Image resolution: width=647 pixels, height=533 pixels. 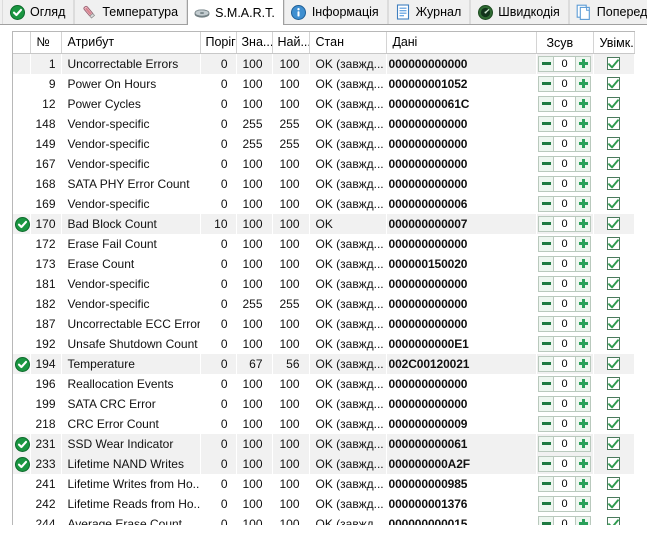 What do you see at coordinates (38, 12) in the screenshot?
I see `tab-огляд: Огляд` at bounding box center [38, 12].